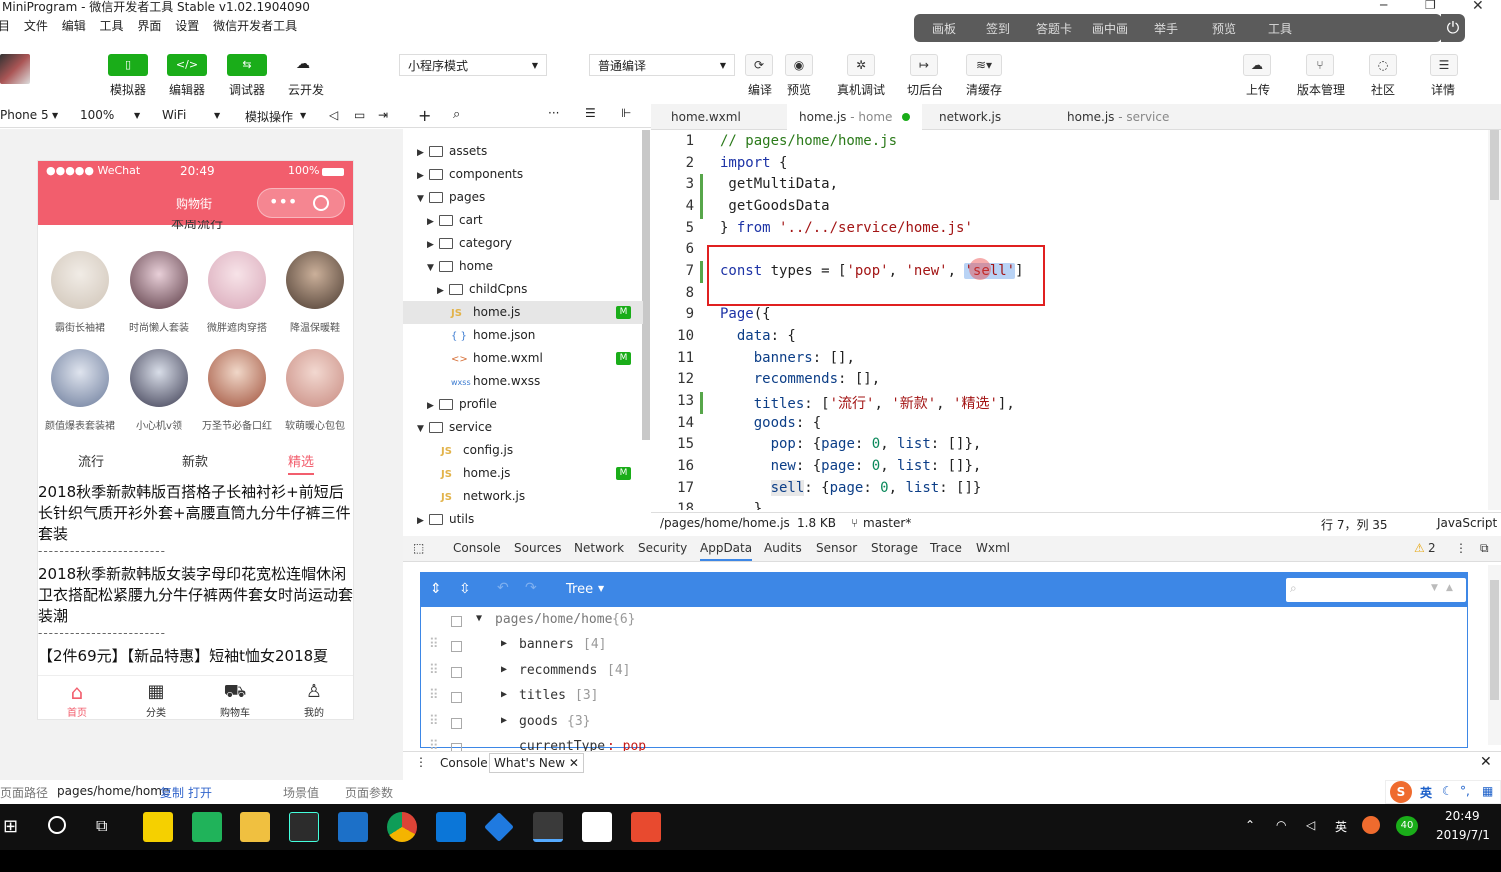 The height and width of the screenshot is (872, 1501). What do you see at coordinates (10, 826) in the screenshot?
I see `windows-start-icon: ⊞` at bounding box center [10, 826].